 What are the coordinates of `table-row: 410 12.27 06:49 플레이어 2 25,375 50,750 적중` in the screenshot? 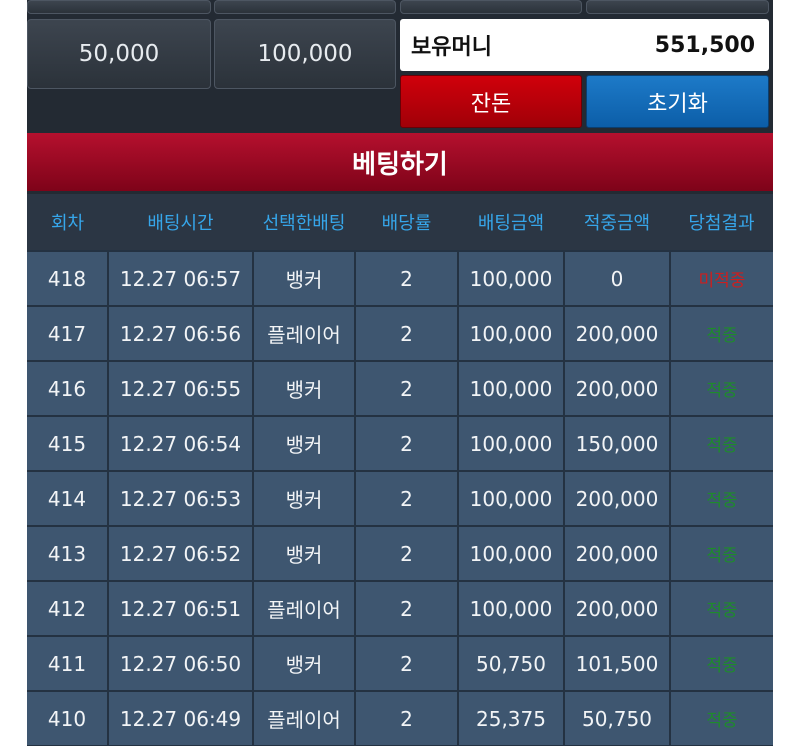 It's located at (400, 718).